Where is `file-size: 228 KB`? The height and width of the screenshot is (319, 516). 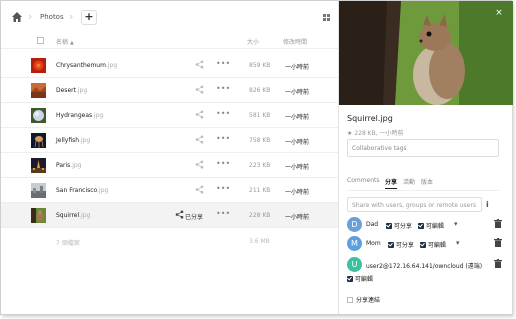
file-size: 228 KB is located at coordinates (260, 215).